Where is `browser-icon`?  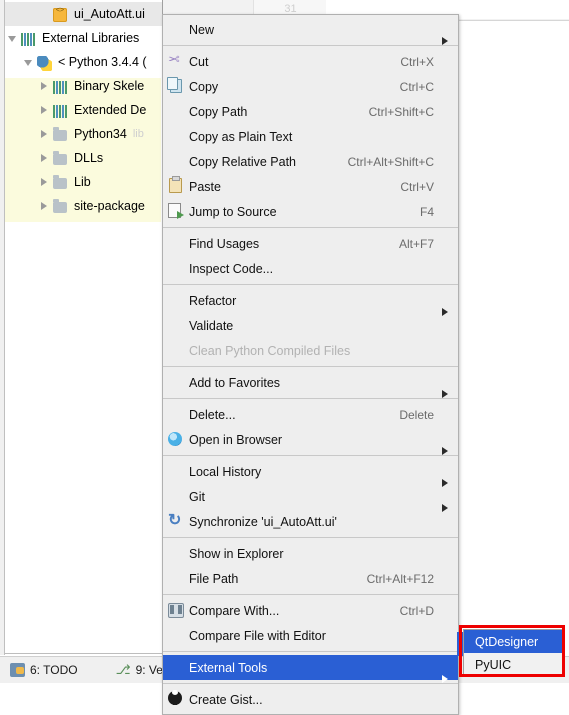 browser-icon is located at coordinates (176, 439).